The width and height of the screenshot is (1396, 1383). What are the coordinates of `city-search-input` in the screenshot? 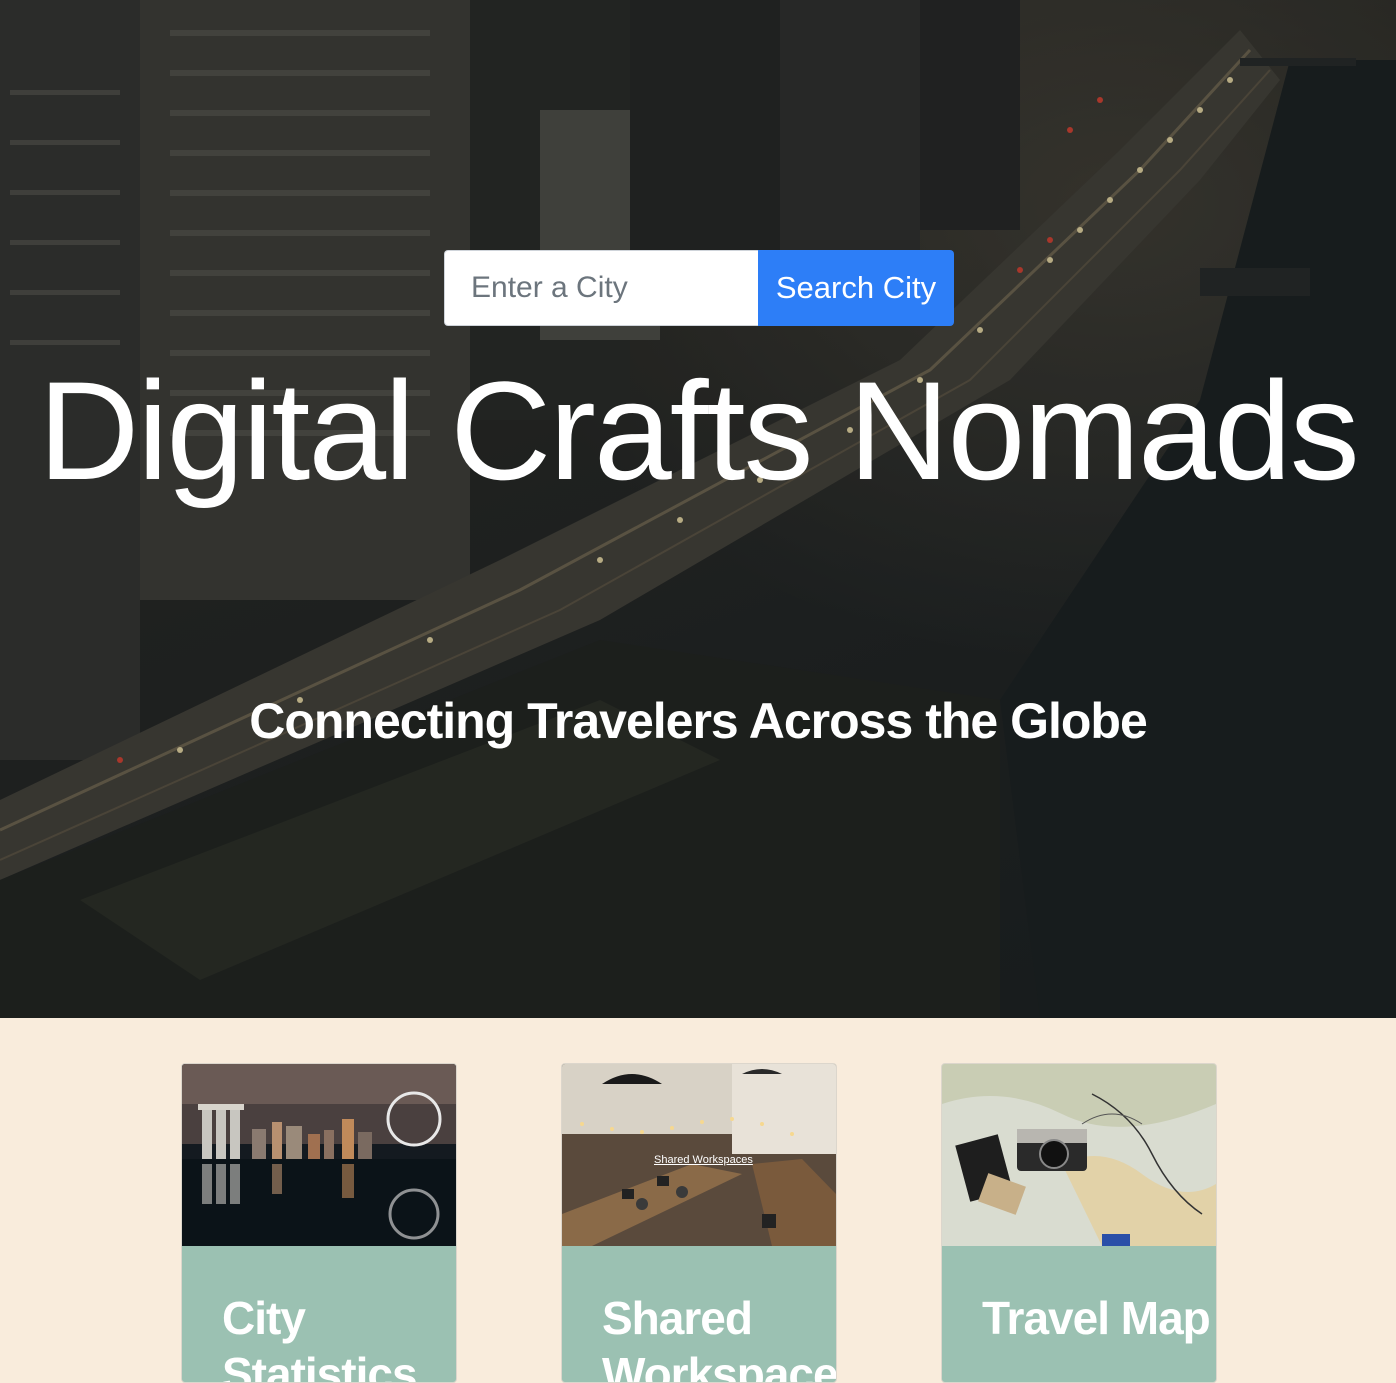 It's located at (601, 288).